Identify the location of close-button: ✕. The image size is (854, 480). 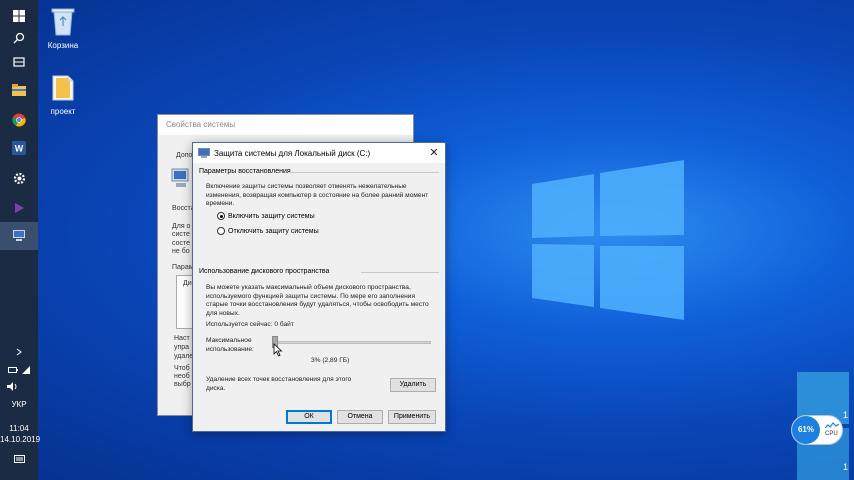
(434, 153).